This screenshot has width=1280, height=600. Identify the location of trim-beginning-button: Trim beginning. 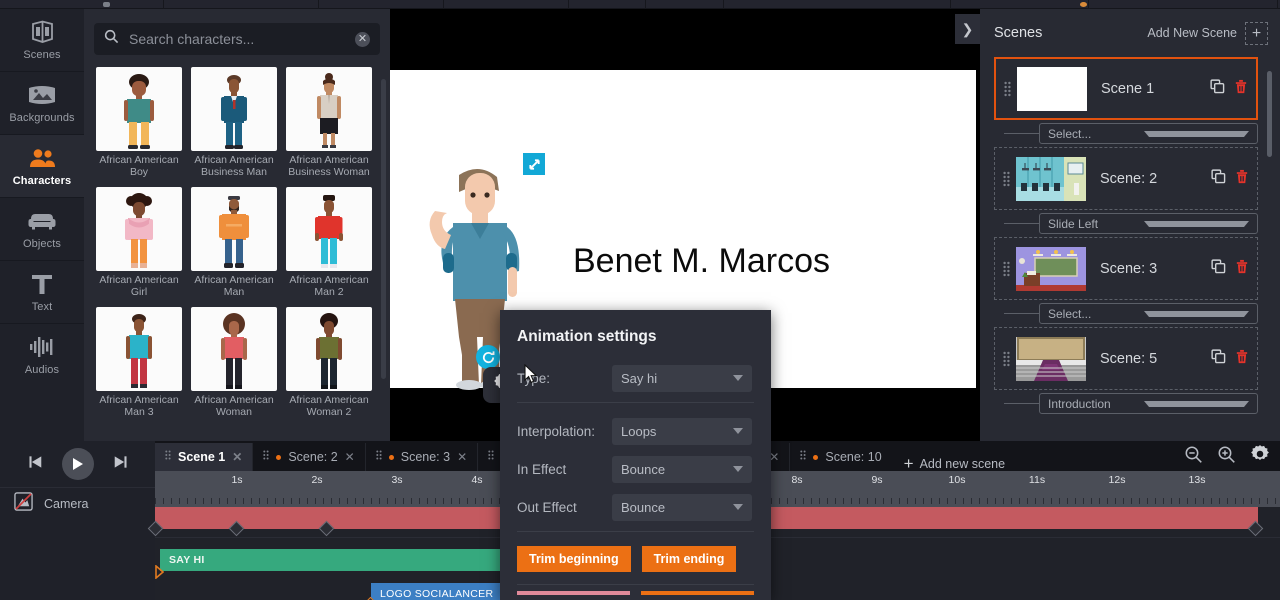
(574, 559).